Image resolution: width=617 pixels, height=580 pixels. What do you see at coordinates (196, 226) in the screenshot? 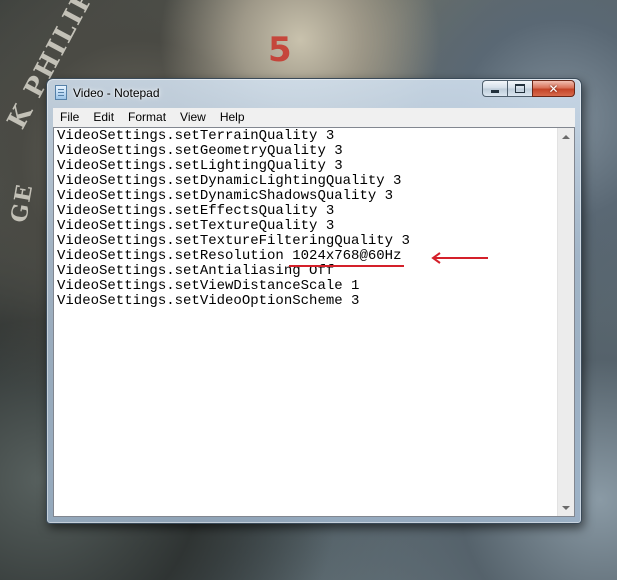
I see `text-line: VideoSettings.setTextureQuality 3` at bounding box center [196, 226].